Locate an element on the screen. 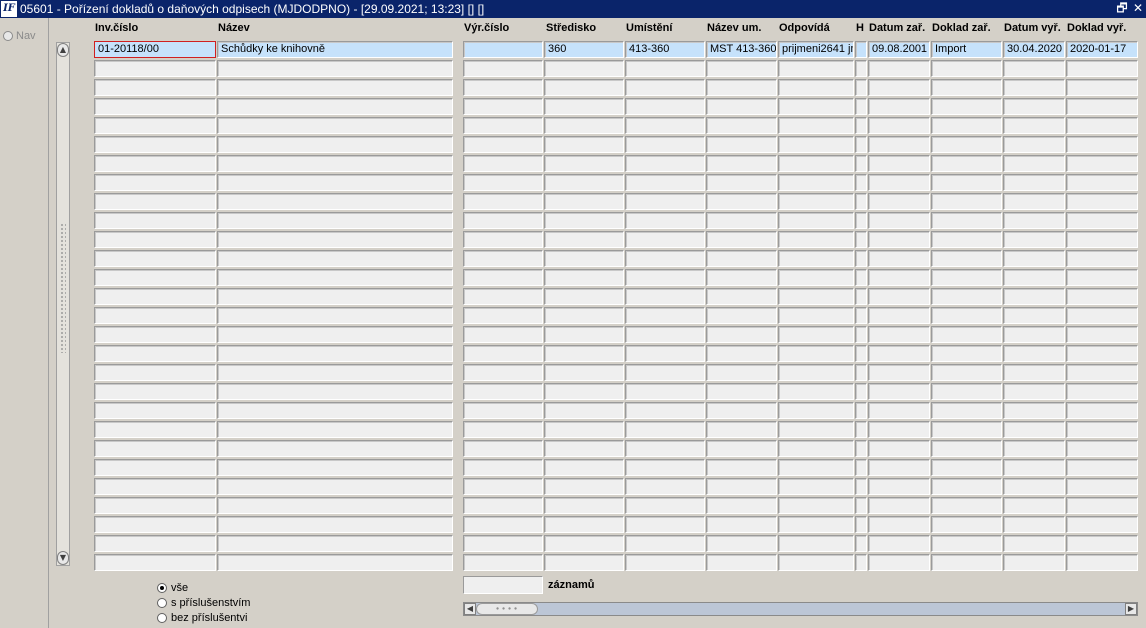  horizontal-scroll-thumb: ∙∙∙∙ is located at coordinates (507, 609).